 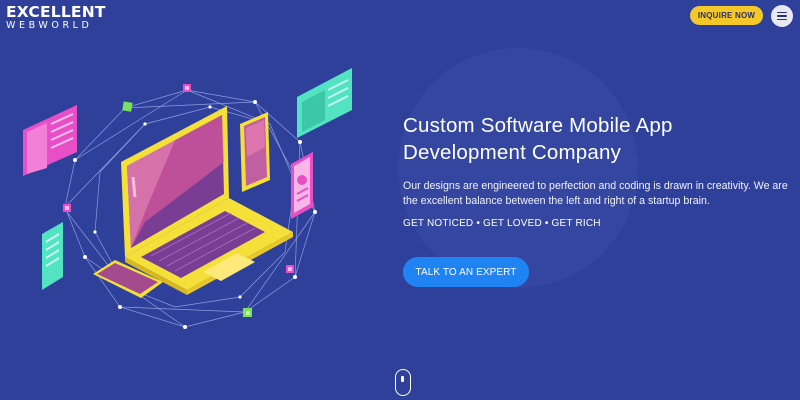 I want to click on logo: EXCELLENT WEBWORLD, so click(x=56, y=17).